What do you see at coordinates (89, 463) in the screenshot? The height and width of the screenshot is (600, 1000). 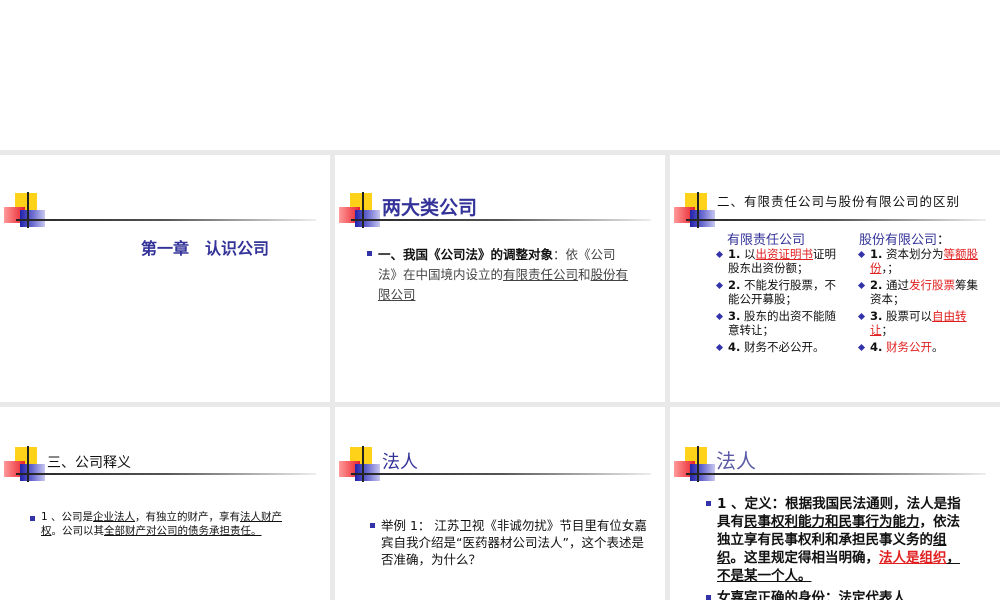 I see `slide-title: 三、公司释义` at bounding box center [89, 463].